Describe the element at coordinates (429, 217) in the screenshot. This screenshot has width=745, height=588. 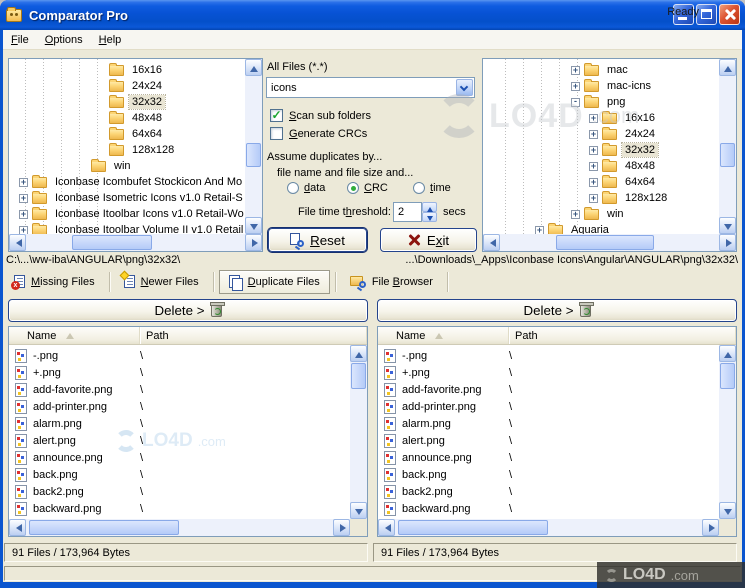
I see `spinner-down-icon` at that location.